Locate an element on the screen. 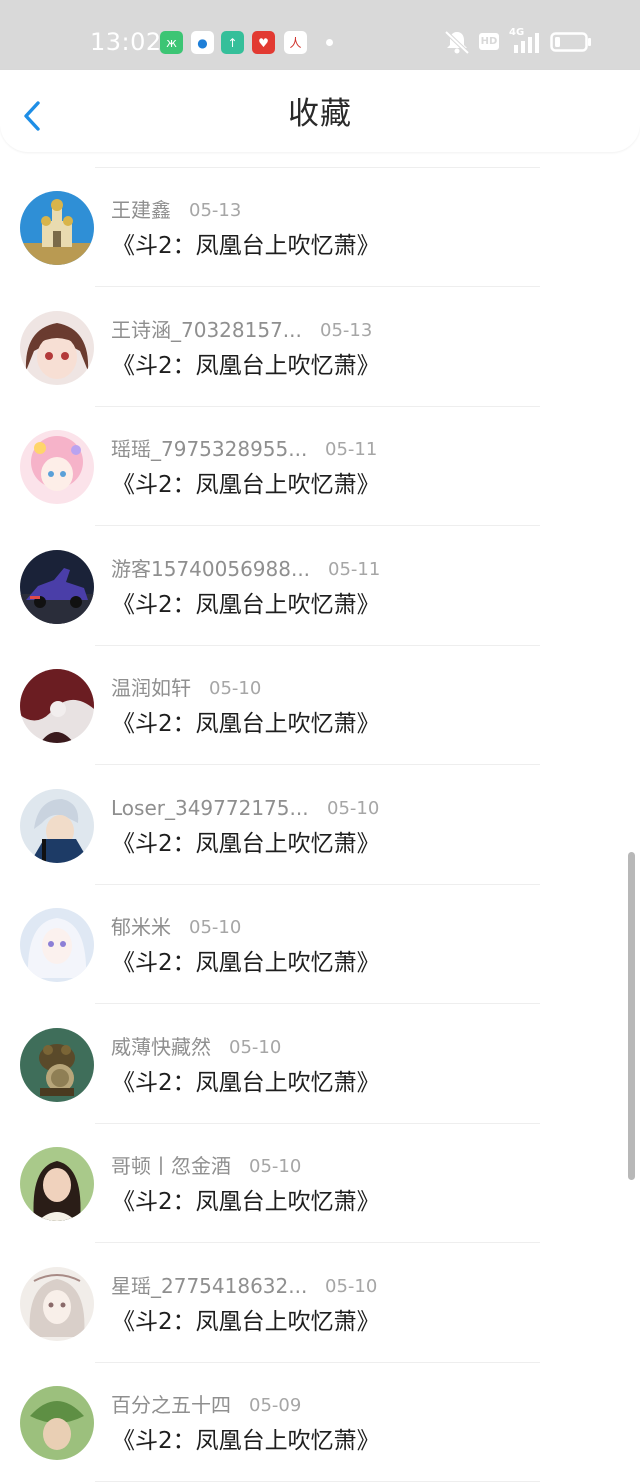 The image size is (640, 1482). sports-car-avatar is located at coordinates (57, 586).